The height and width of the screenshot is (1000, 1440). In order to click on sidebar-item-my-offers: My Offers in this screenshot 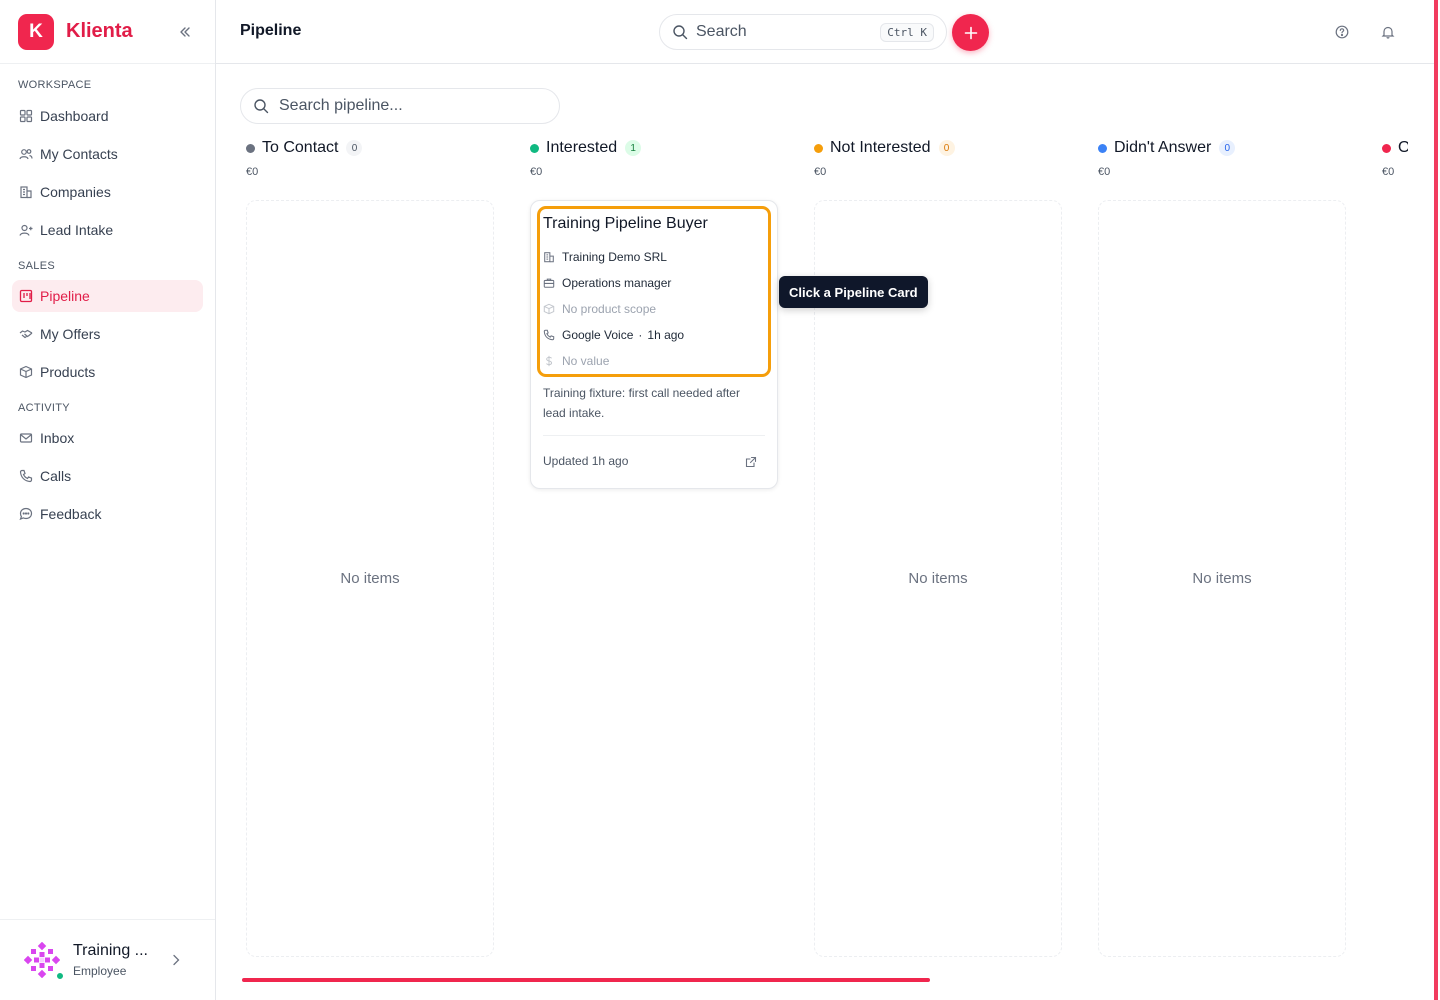, I will do `click(107, 334)`.